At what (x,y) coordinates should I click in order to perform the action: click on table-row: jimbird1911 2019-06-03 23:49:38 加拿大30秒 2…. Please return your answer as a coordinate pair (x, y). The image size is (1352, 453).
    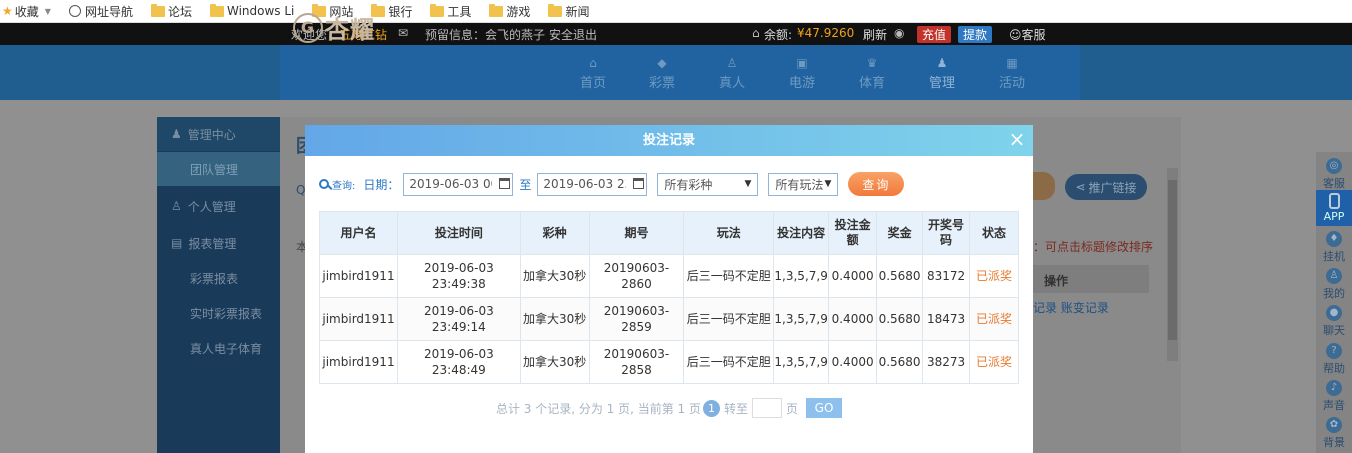
    Looking at the image, I should click on (669, 276).